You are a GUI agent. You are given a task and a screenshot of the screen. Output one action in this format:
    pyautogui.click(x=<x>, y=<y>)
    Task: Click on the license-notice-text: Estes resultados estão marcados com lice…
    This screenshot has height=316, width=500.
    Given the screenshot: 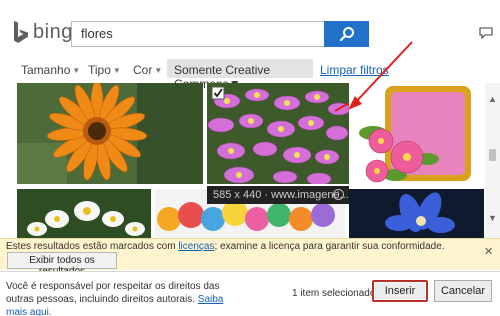 What is the action you would take?
    pyautogui.click(x=225, y=246)
    